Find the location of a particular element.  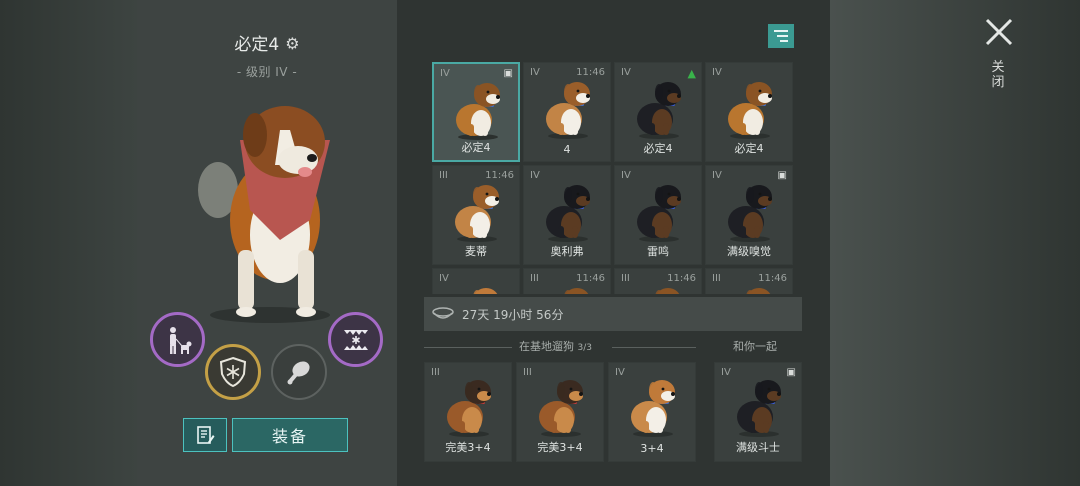

frost-fangs-skill-button is located at coordinates (355, 339).